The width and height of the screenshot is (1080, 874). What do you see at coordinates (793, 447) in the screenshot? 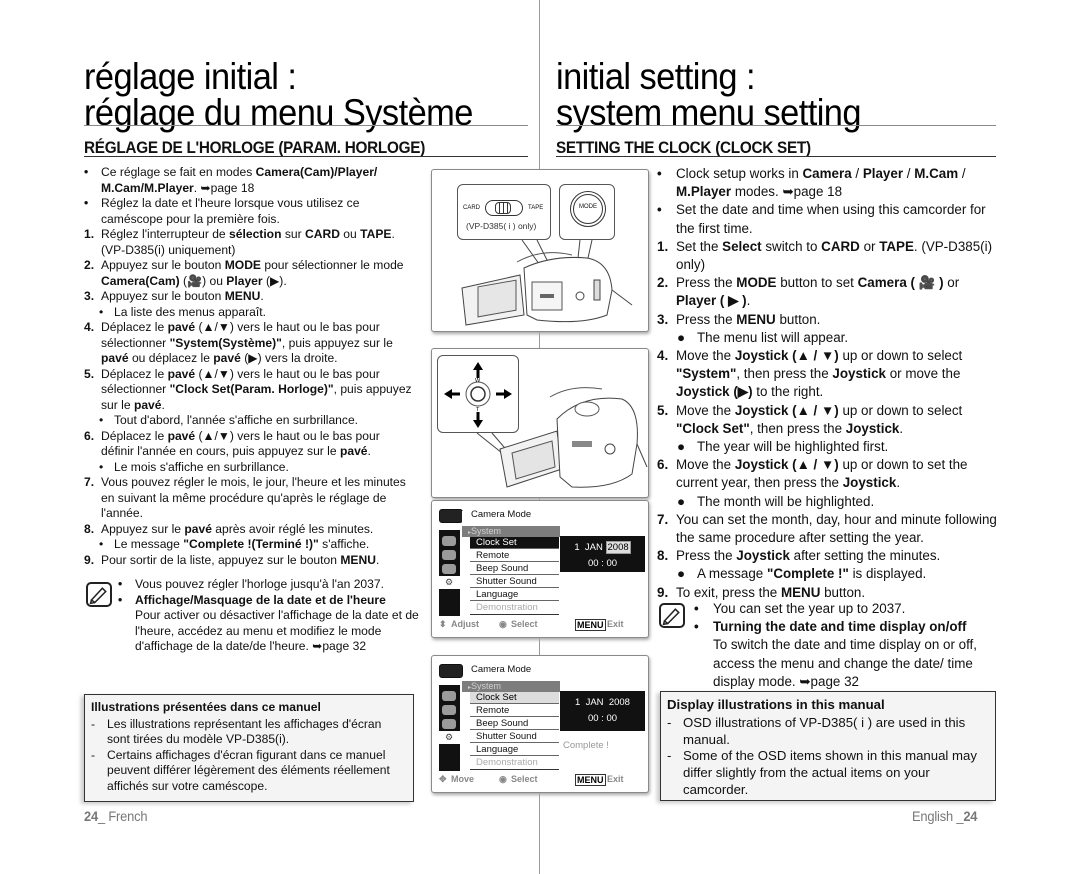
I see `item-text: The year will be highlighted first.` at bounding box center [793, 447].